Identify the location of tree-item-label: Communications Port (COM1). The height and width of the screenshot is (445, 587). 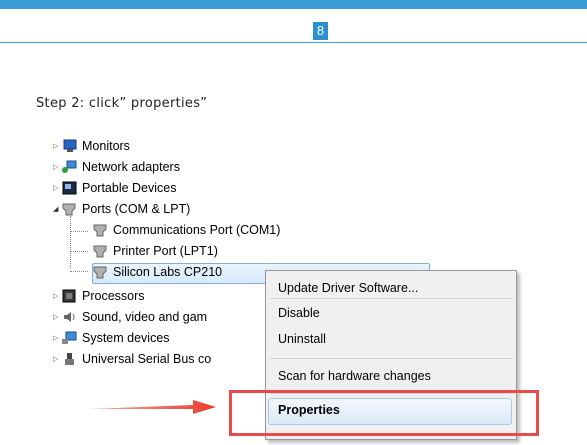
(197, 230).